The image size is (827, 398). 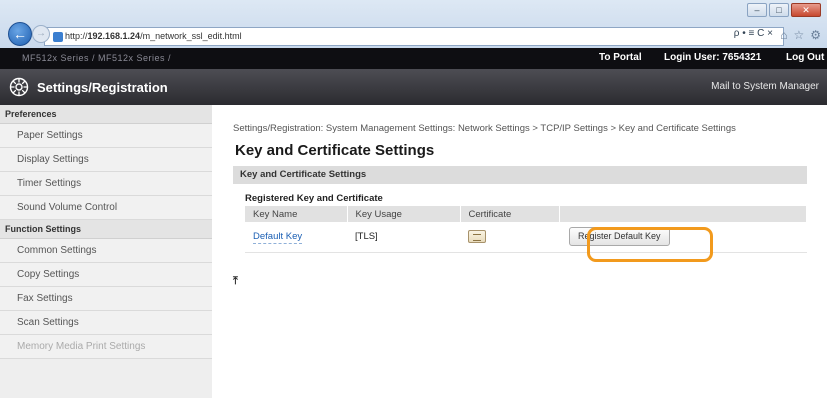 I want to click on minimize-button: –, so click(x=757, y=10).